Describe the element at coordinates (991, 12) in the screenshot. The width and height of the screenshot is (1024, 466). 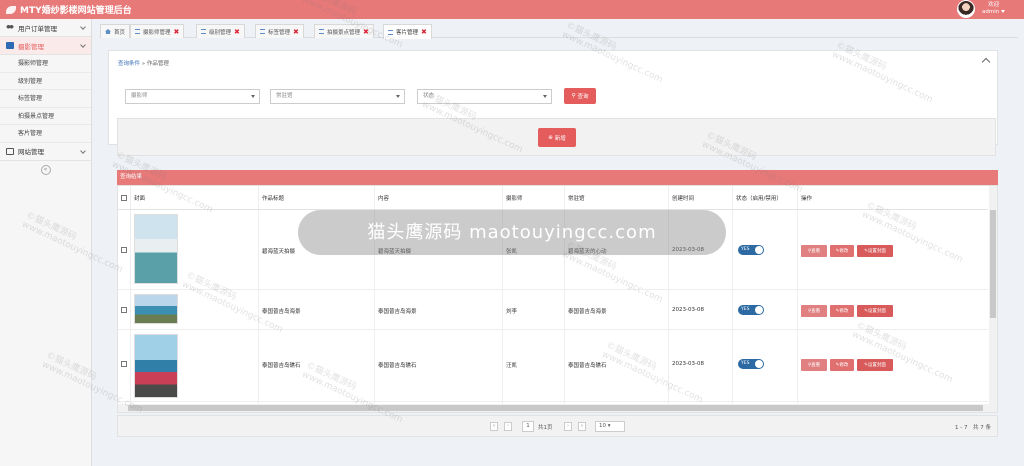
I see `username: admin` at that location.